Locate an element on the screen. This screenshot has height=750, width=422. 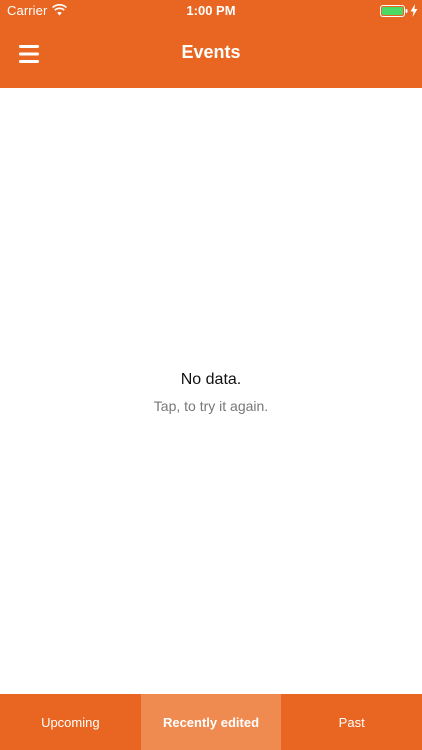
tab-past: Past is located at coordinates (351, 722).